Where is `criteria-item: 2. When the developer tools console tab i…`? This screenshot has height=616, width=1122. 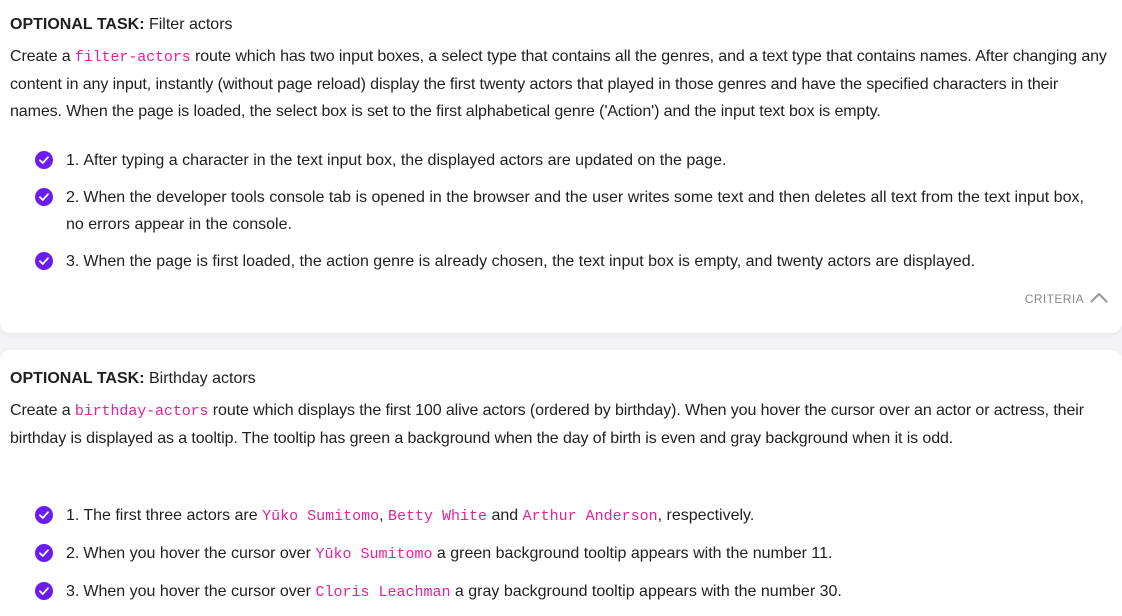 criteria-item: 2. When the developer tools console tab i… is located at coordinates (561, 211).